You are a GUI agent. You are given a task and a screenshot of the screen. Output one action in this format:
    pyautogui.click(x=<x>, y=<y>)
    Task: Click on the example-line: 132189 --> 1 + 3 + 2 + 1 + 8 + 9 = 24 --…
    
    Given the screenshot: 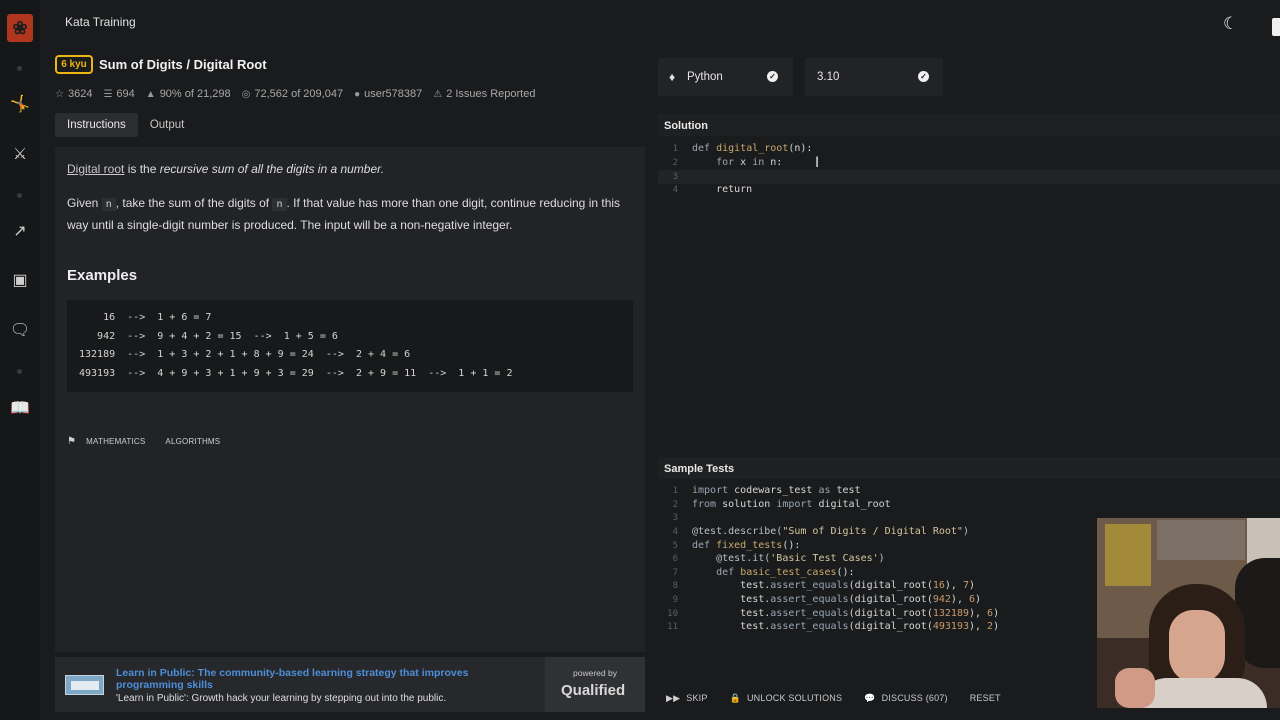 What is the action you would take?
    pyautogui.click(x=245, y=355)
    